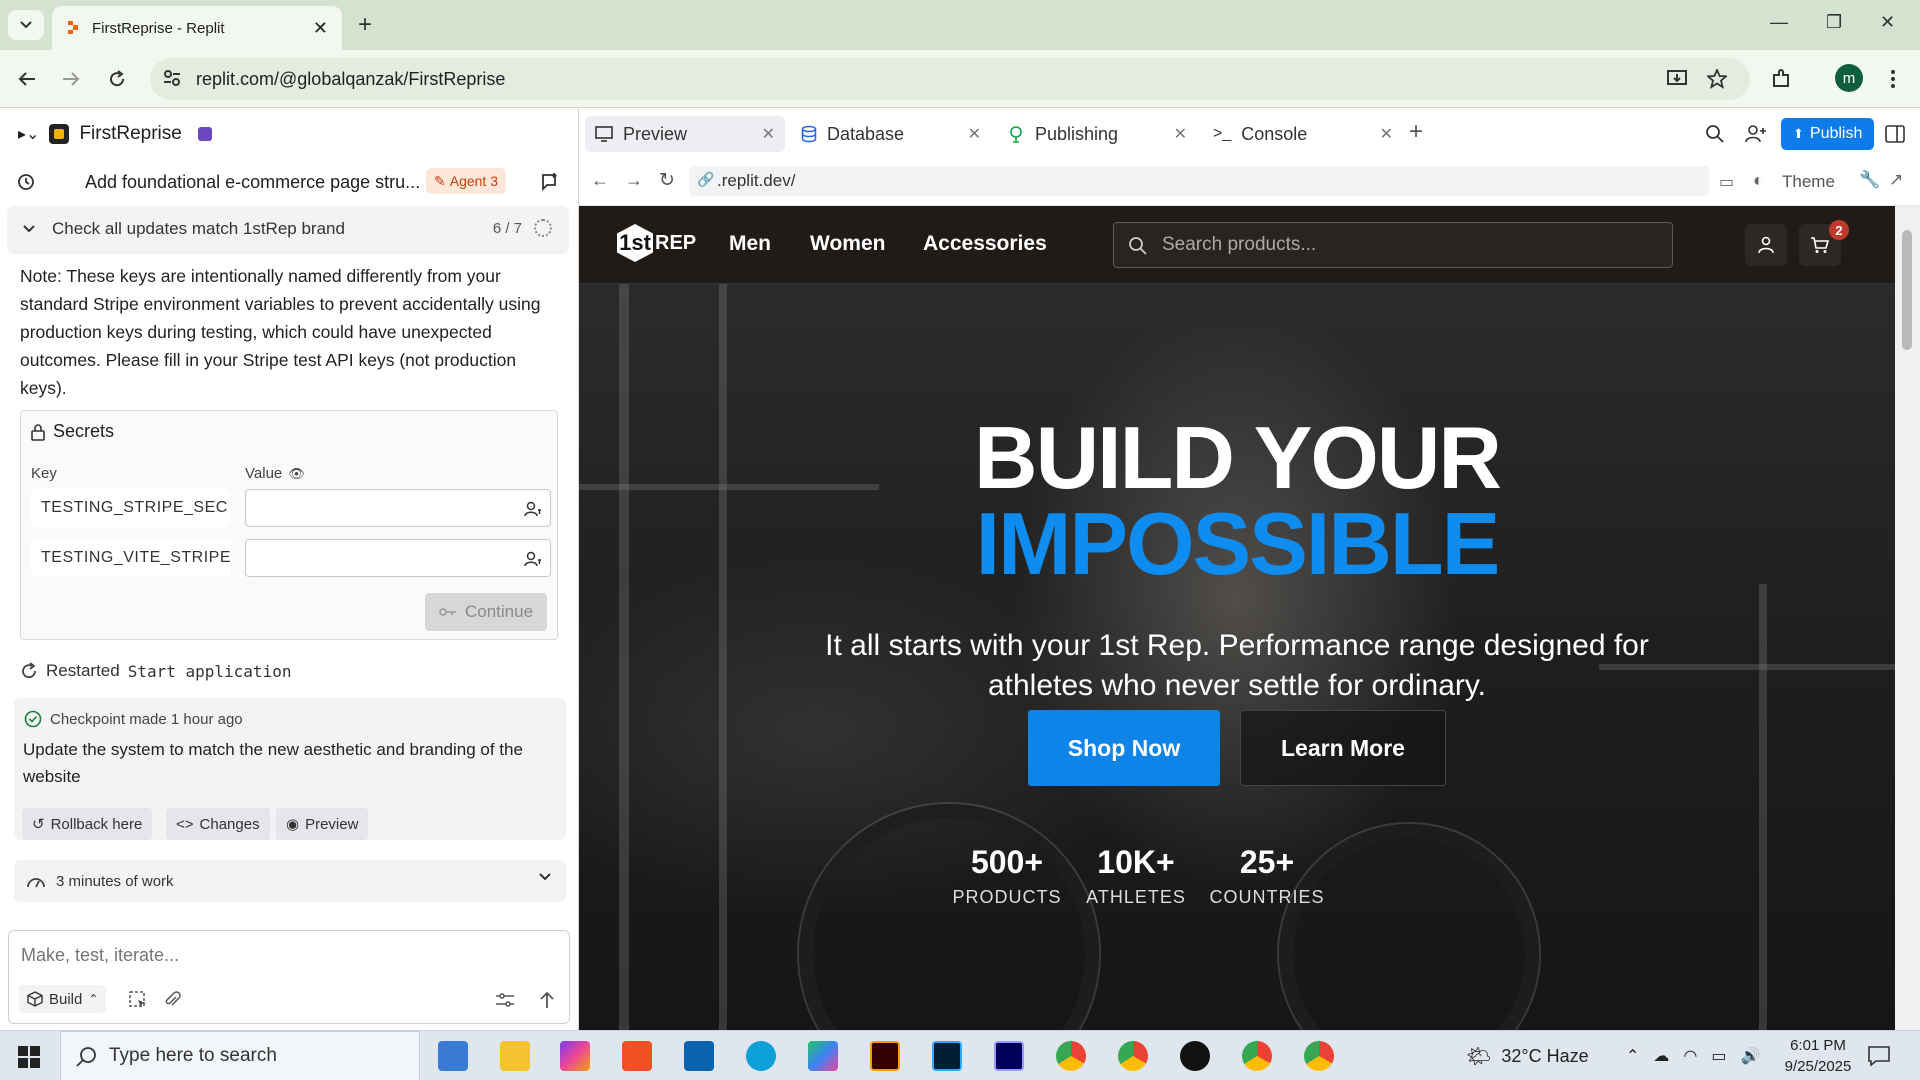  What do you see at coordinates (71, 79) in the screenshot?
I see `forward-button` at bounding box center [71, 79].